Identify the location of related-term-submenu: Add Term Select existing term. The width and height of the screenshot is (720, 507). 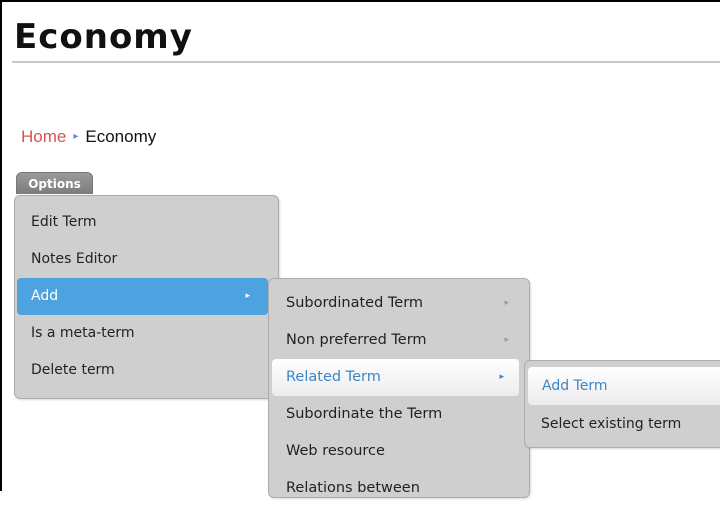
(622, 404).